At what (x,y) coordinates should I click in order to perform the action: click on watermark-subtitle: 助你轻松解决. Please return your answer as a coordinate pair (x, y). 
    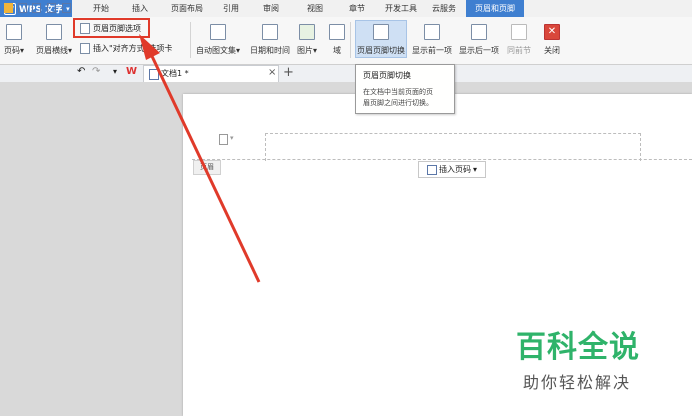
    Looking at the image, I should click on (577, 382).